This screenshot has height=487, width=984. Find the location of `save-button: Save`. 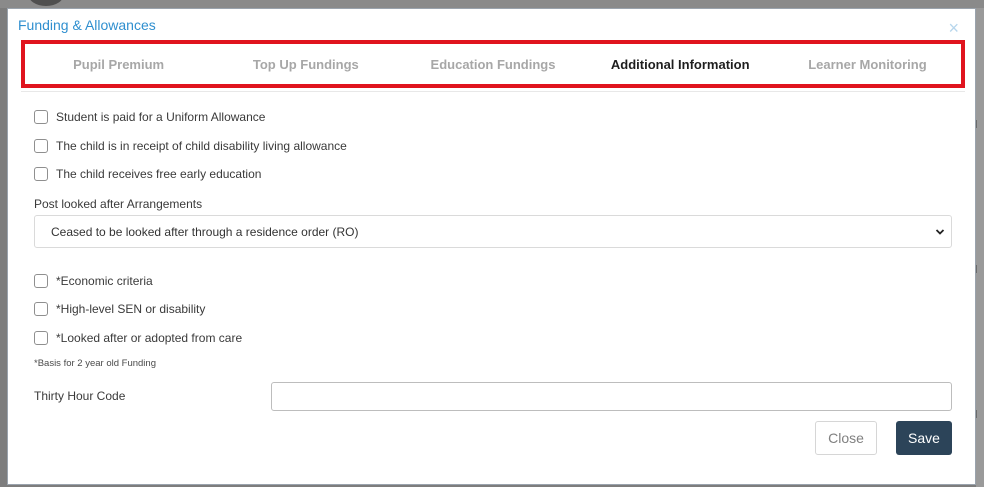

save-button: Save is located at coordinates (924, 438).